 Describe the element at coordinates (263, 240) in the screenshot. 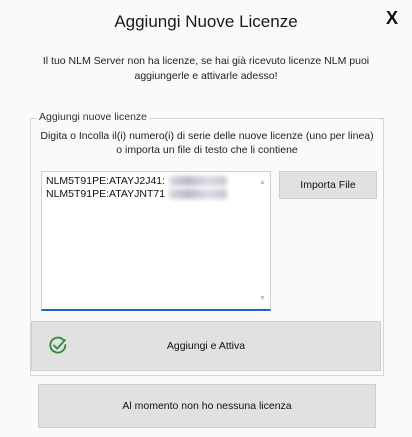

I see `textarea-scrollbar: ▲ ▼` at that location.